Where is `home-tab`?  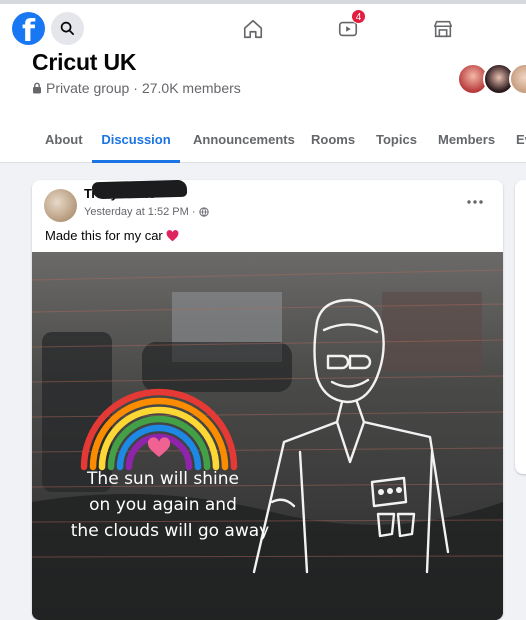
home-tab is located at coordinates (253, 29).